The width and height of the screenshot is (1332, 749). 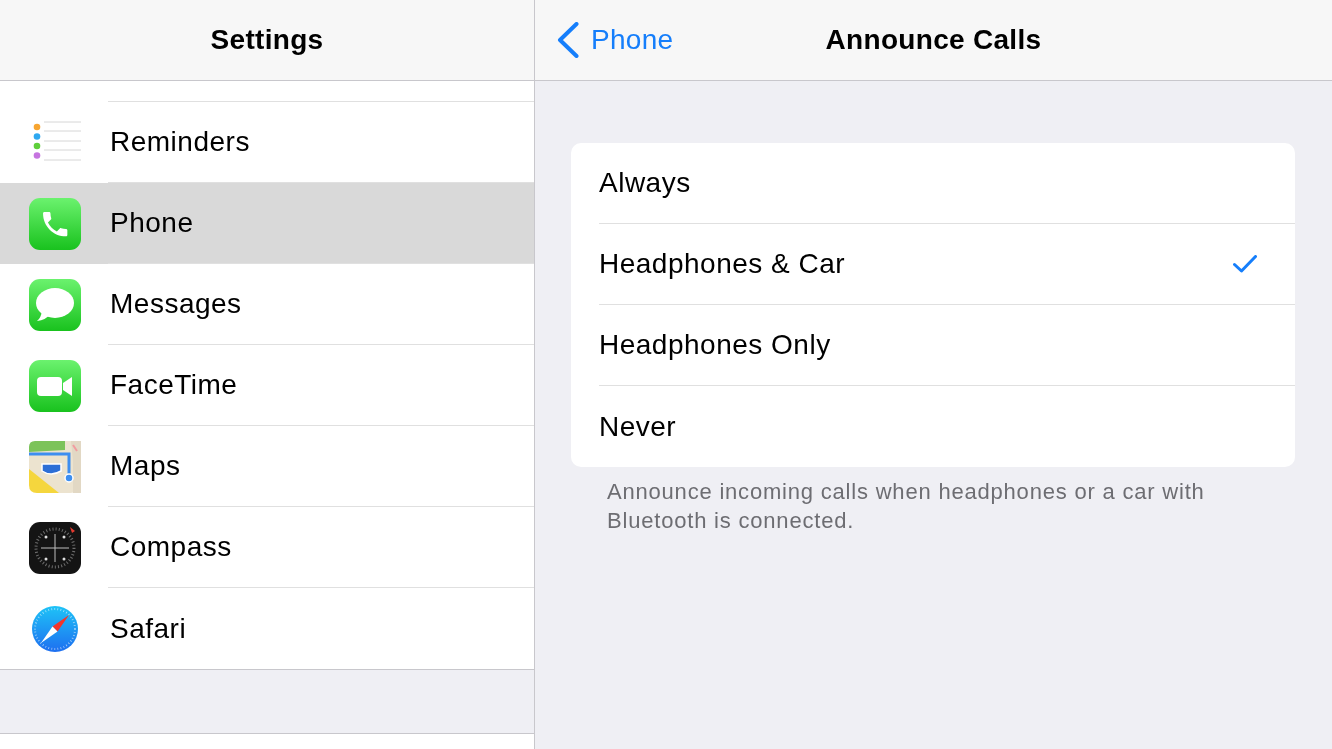 What do you see at coordinates (933, 183) in the screenshot?
I see `announce-option: Always` at bounding box center [933, 183].